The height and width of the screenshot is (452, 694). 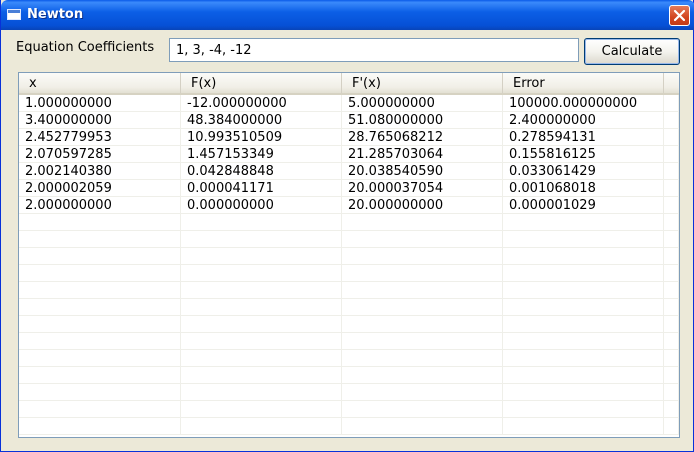 What do you see at coordinates (422, 137) in the screenshot?
I see `table-cell: 28.765068212` at bounding box center [422, 137].